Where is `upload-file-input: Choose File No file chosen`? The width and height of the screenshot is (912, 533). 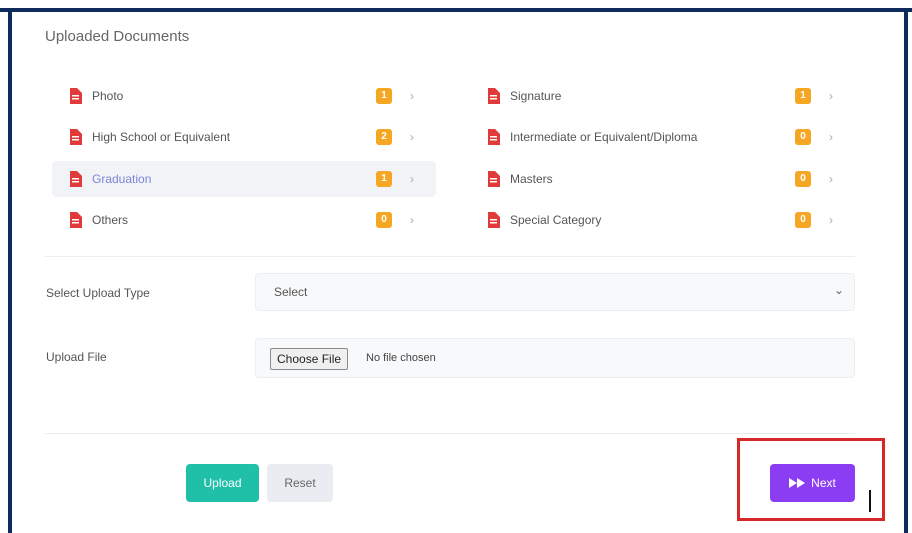
upload-file-input: Choose File No file chosen is located at coordinates (555, 358).